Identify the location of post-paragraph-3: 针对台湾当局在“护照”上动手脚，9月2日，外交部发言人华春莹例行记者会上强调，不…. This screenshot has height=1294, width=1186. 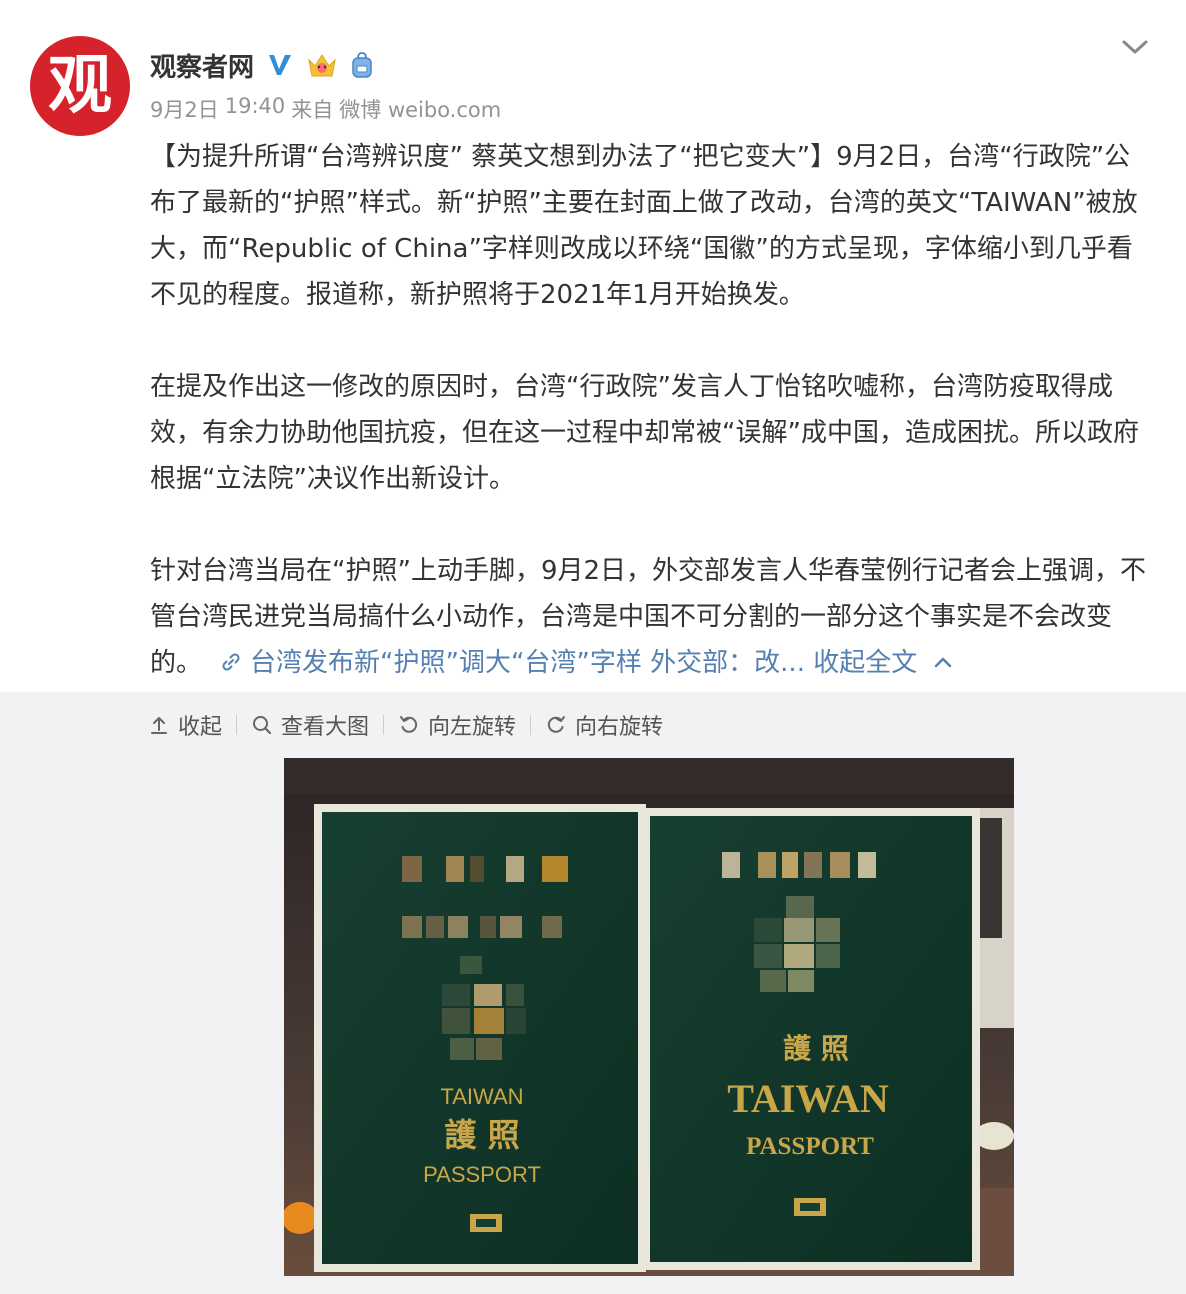
(650, 617).